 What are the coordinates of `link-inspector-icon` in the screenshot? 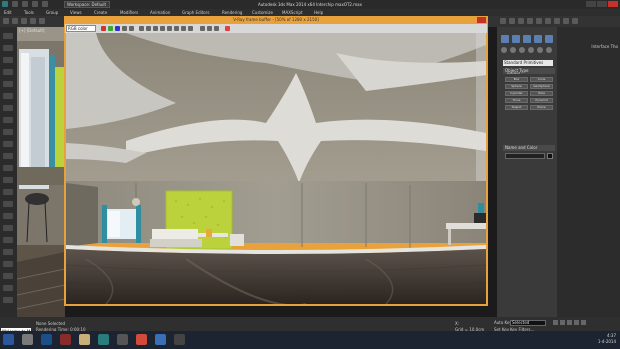 It's located at (190, 28).